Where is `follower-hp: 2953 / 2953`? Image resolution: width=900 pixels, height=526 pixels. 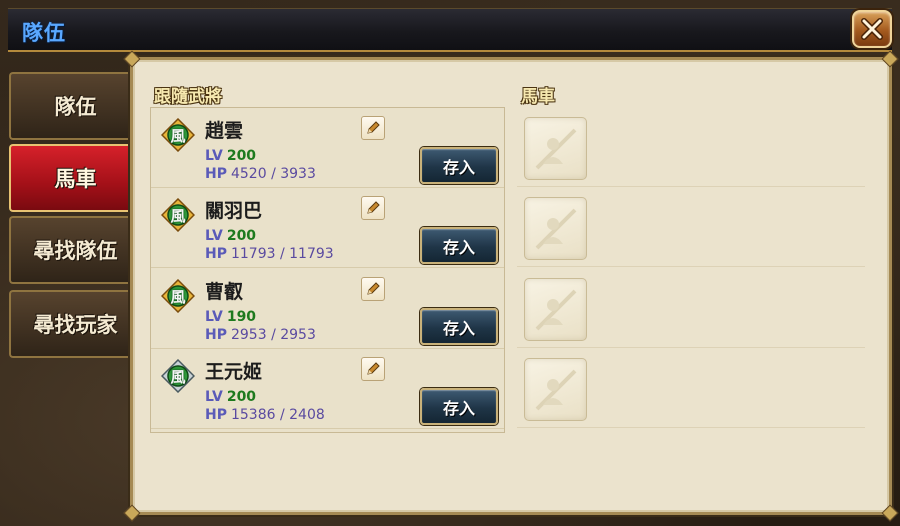
follower-hp: 2953 / 2953 is located at coordinates (273, 335).